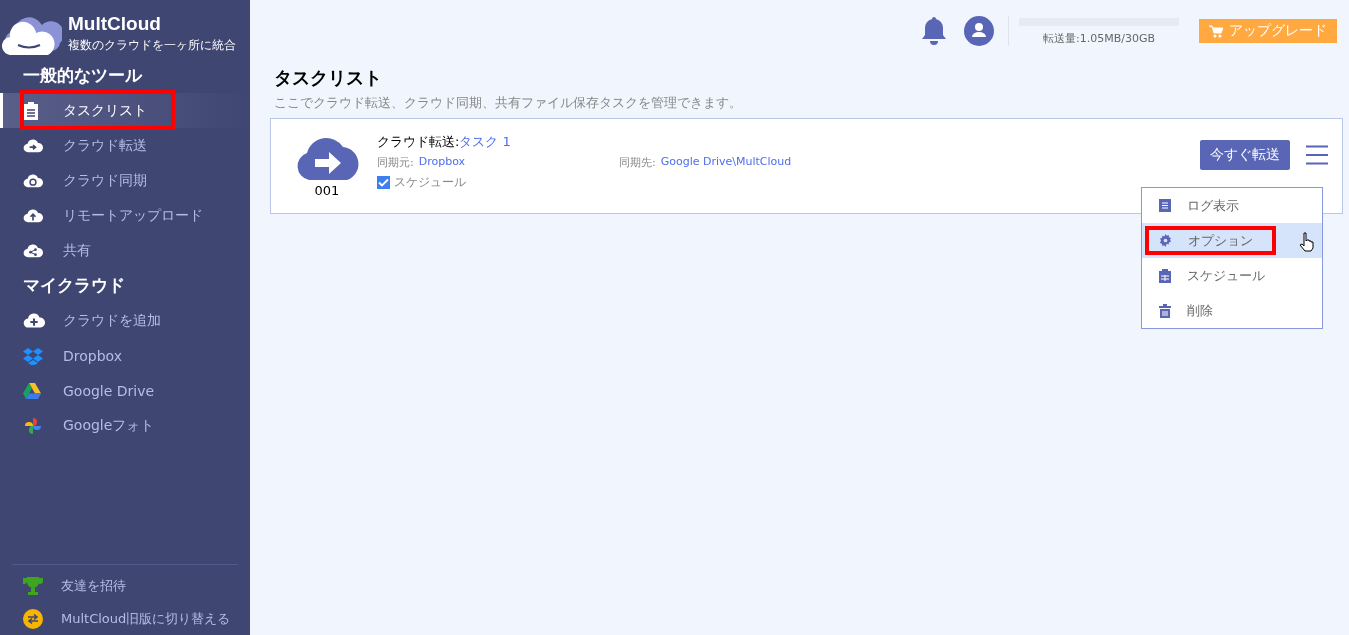 The image size is (1349, 635). Describe the element at coordinates (485, 142) in the screenshot. I see `task-name-link: タスク 1` at that location.